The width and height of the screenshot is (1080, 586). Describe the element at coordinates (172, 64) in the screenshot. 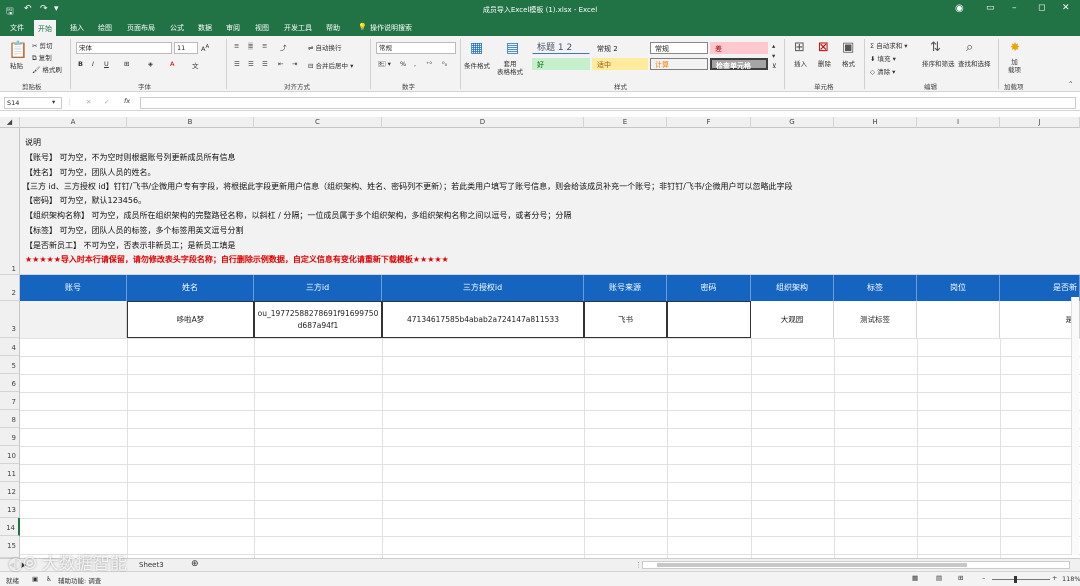

I see `font-color-icon: A` at that location.